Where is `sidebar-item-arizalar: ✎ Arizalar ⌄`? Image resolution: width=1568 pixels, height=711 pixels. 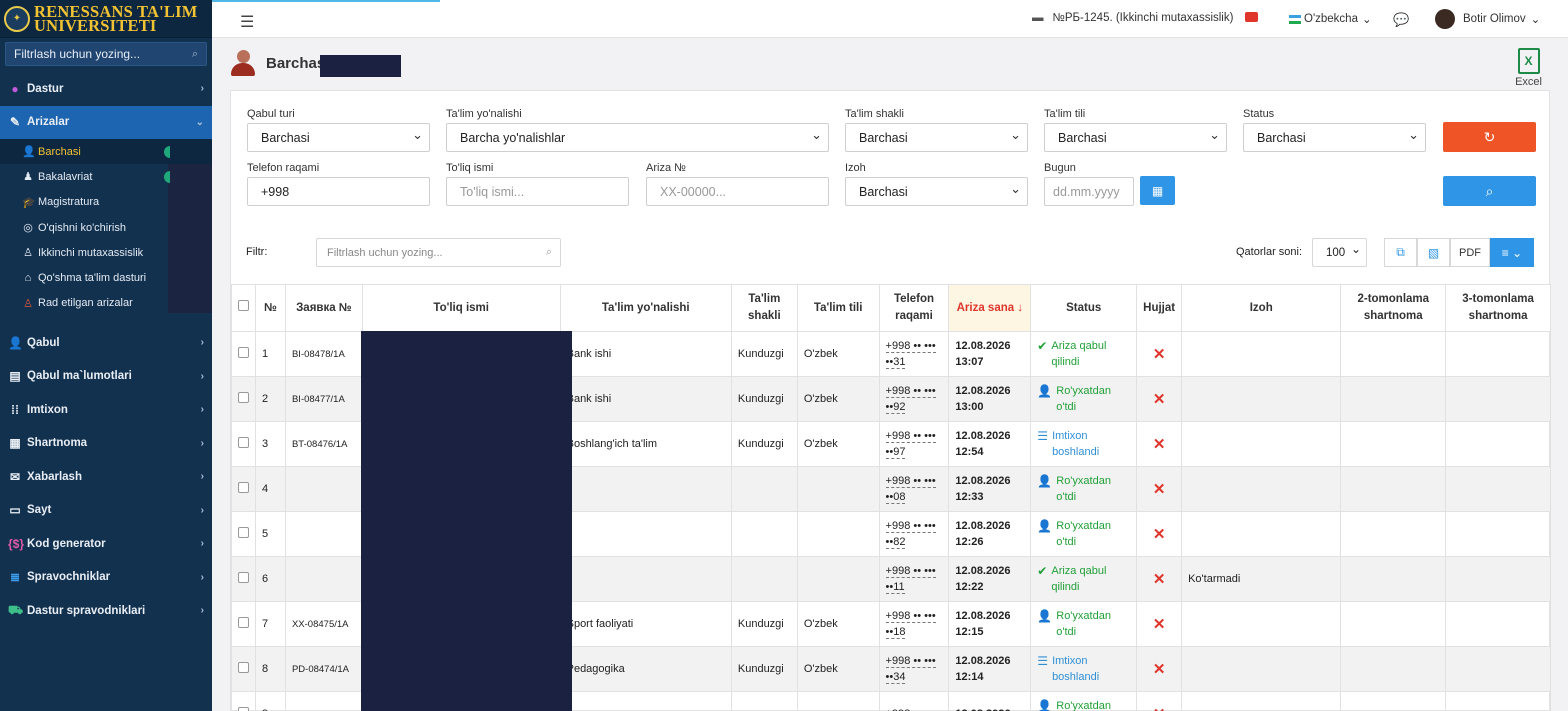 sidebar-item-arizalar: ✎ Arizalar ⌄ is located at coordinates (106, 122).